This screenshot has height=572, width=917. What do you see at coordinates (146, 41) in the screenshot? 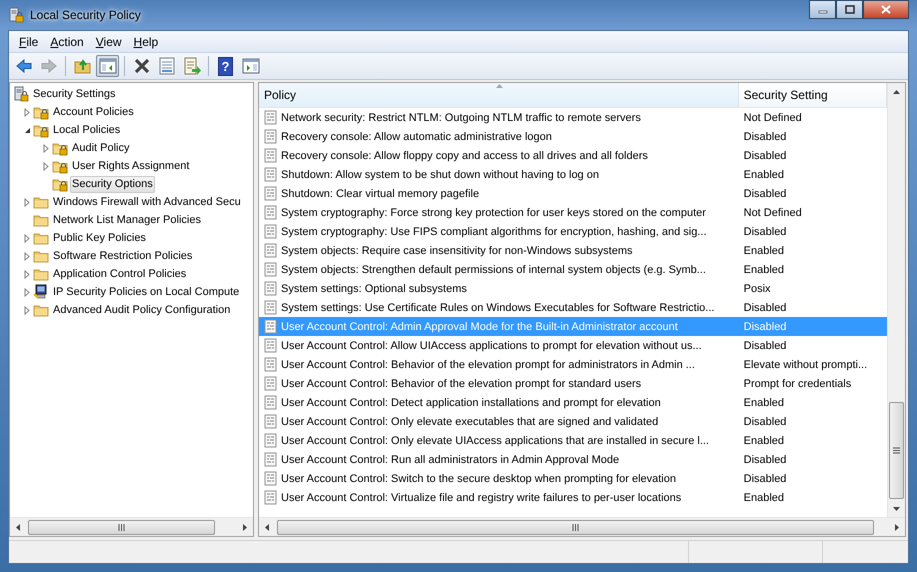
I see `menu-item: Help` at bounding box center [146, 41].